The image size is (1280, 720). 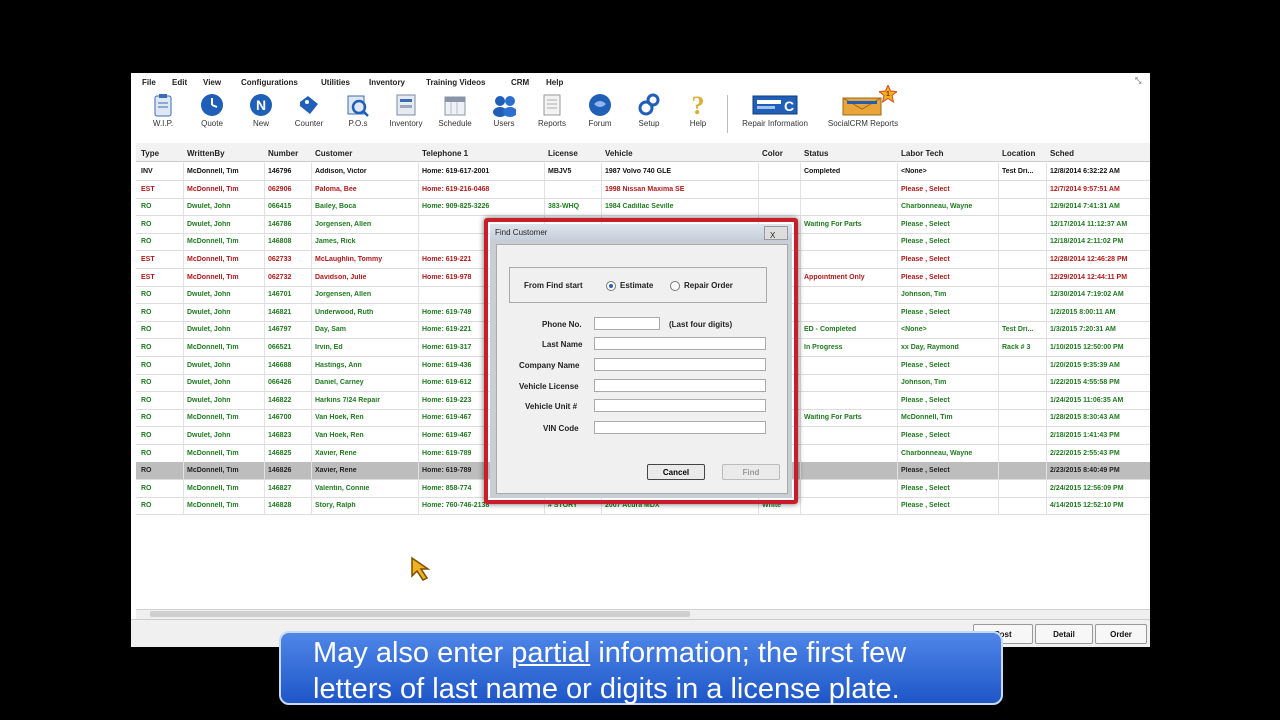 What do you see at coordinates (406, 110) in the screenshot?
I see `inventory-button: Inventory` at bounding box center [406, 110].